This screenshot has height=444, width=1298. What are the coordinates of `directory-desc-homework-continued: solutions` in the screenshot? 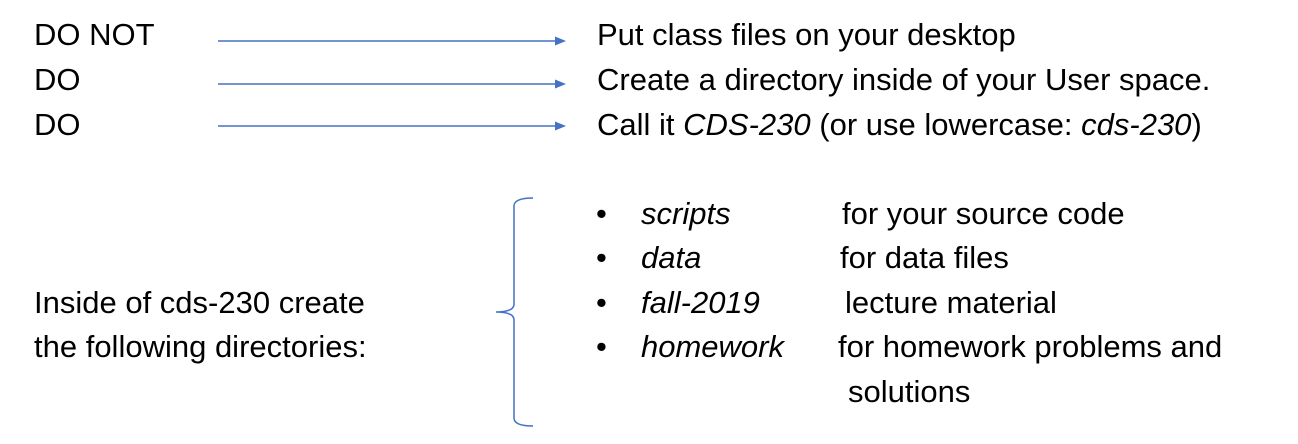 It's located at (909, 391).